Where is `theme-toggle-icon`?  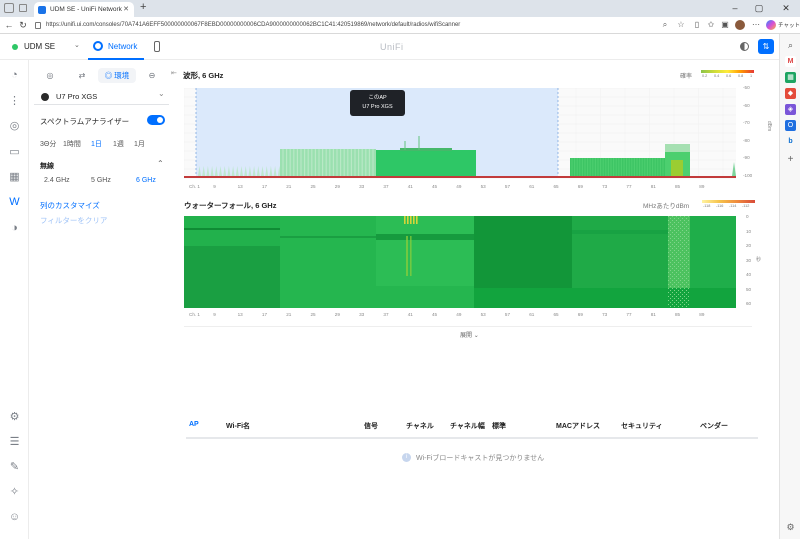
theme-toggle-icon is located at coordinates (744, 46).